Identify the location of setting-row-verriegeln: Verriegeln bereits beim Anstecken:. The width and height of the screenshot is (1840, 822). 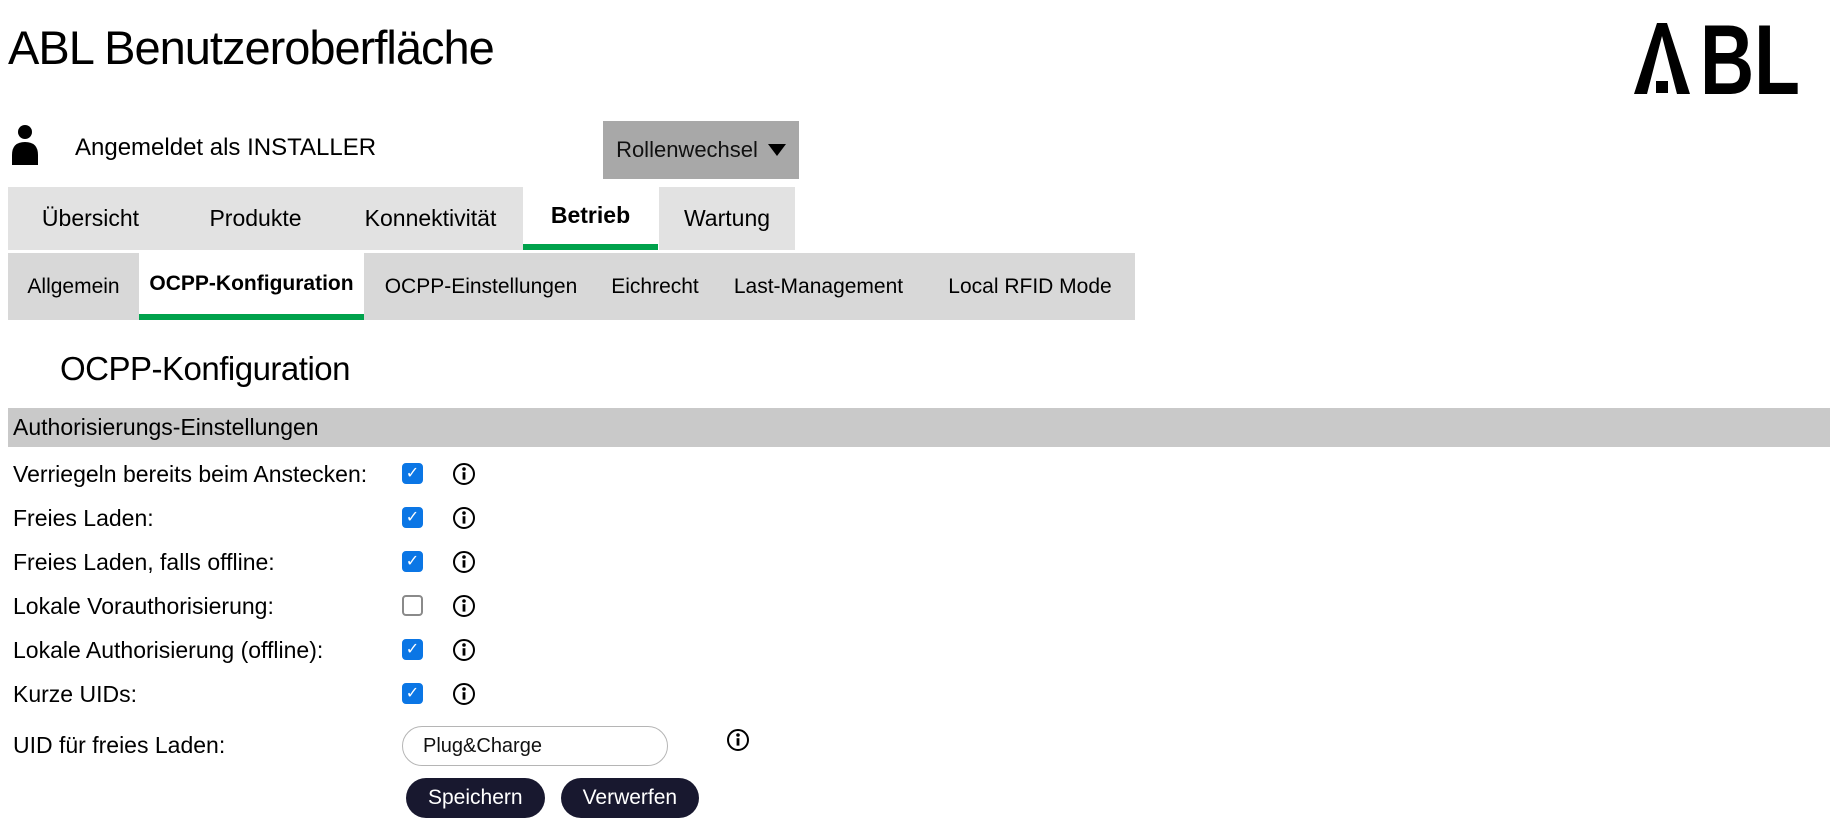
(920, 474).